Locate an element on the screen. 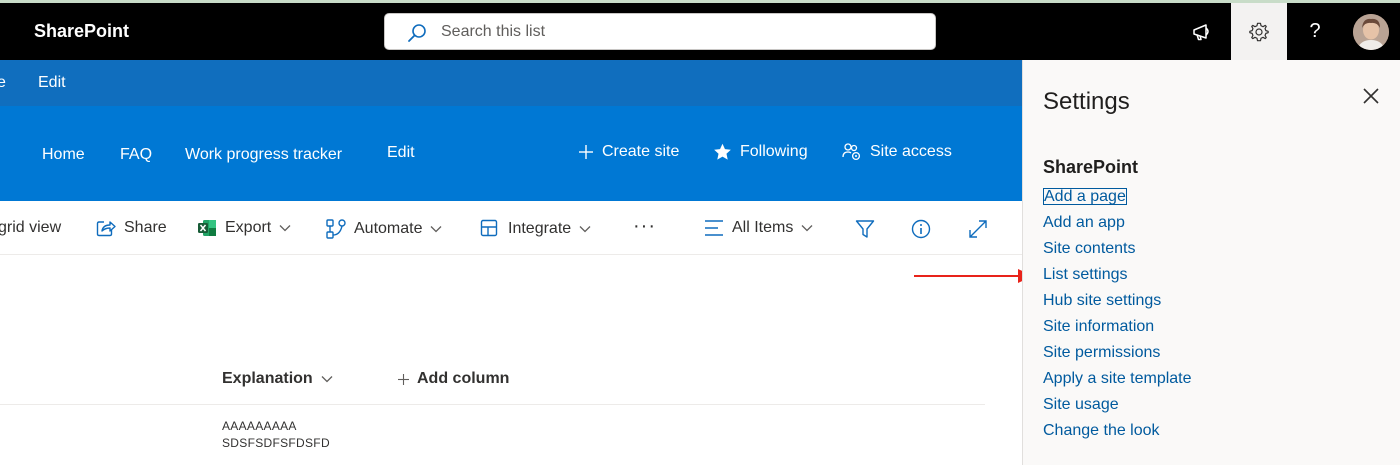 This screenshot has height=465, width=1400. create-site-button: Create site is located at coordinates (628, 152).